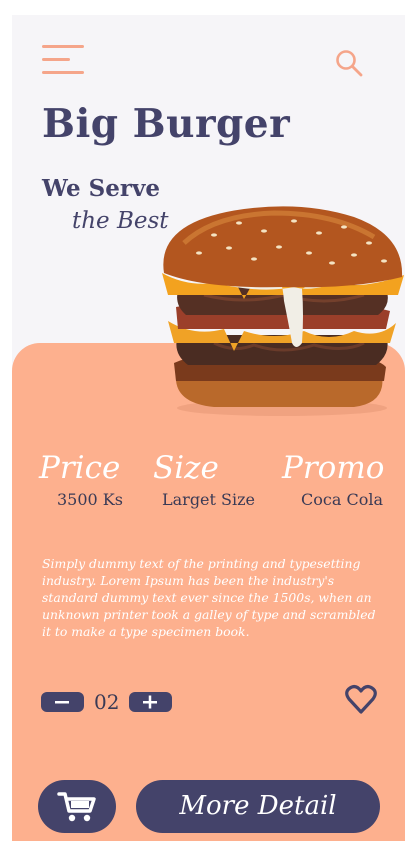 This screenshot has width=418, height=853. What do you see at coordinates (258, 806) in the screenshot?
I see `more-detail-button: More Detail` at bounding box center [258, 806].